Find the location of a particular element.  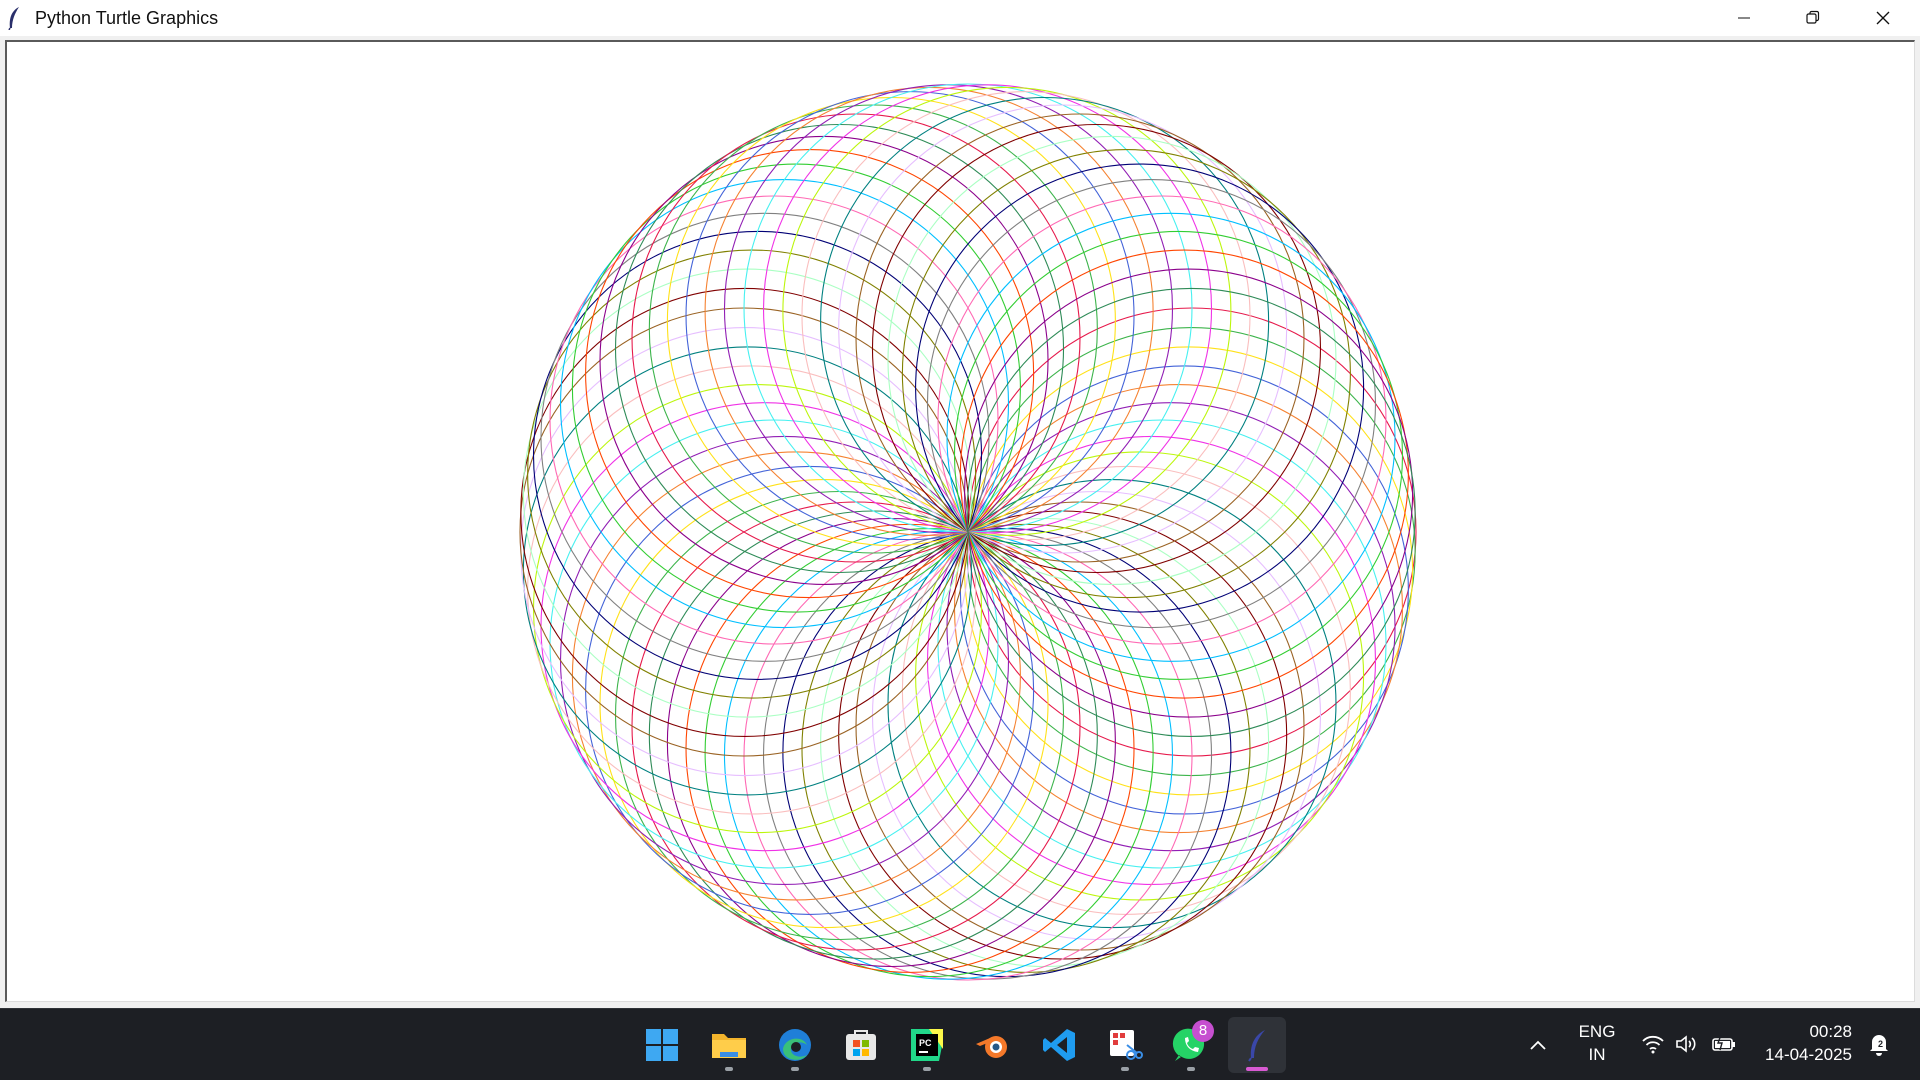

show-hidden-icons-button is located at coordinates (1538, 1045).